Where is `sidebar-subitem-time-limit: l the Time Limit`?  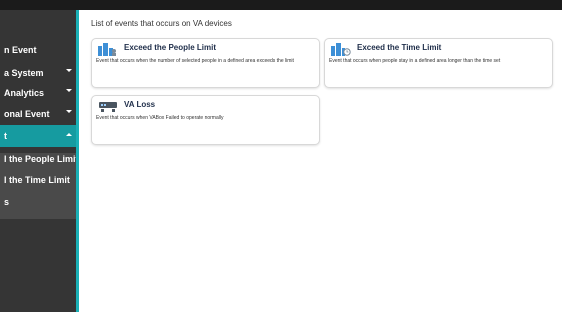 sidebar-subitem-time-limit: l the Time Limit is located at coordinates (38, 180).